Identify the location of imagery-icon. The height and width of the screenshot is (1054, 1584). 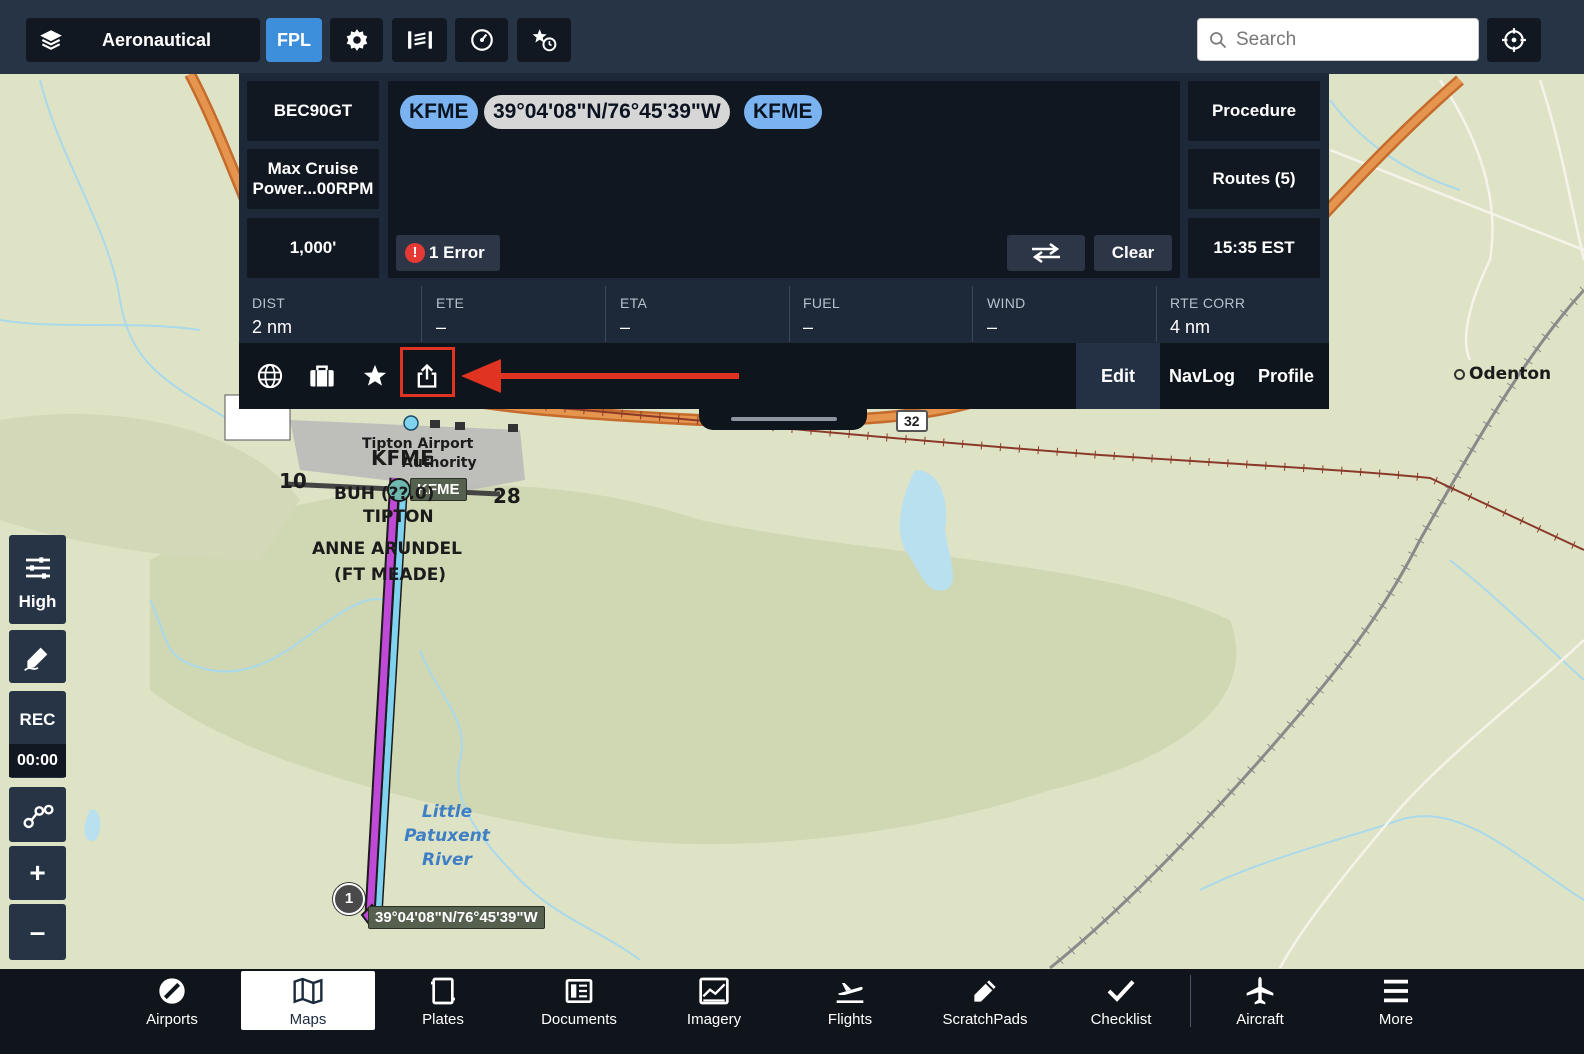
(714, 991).